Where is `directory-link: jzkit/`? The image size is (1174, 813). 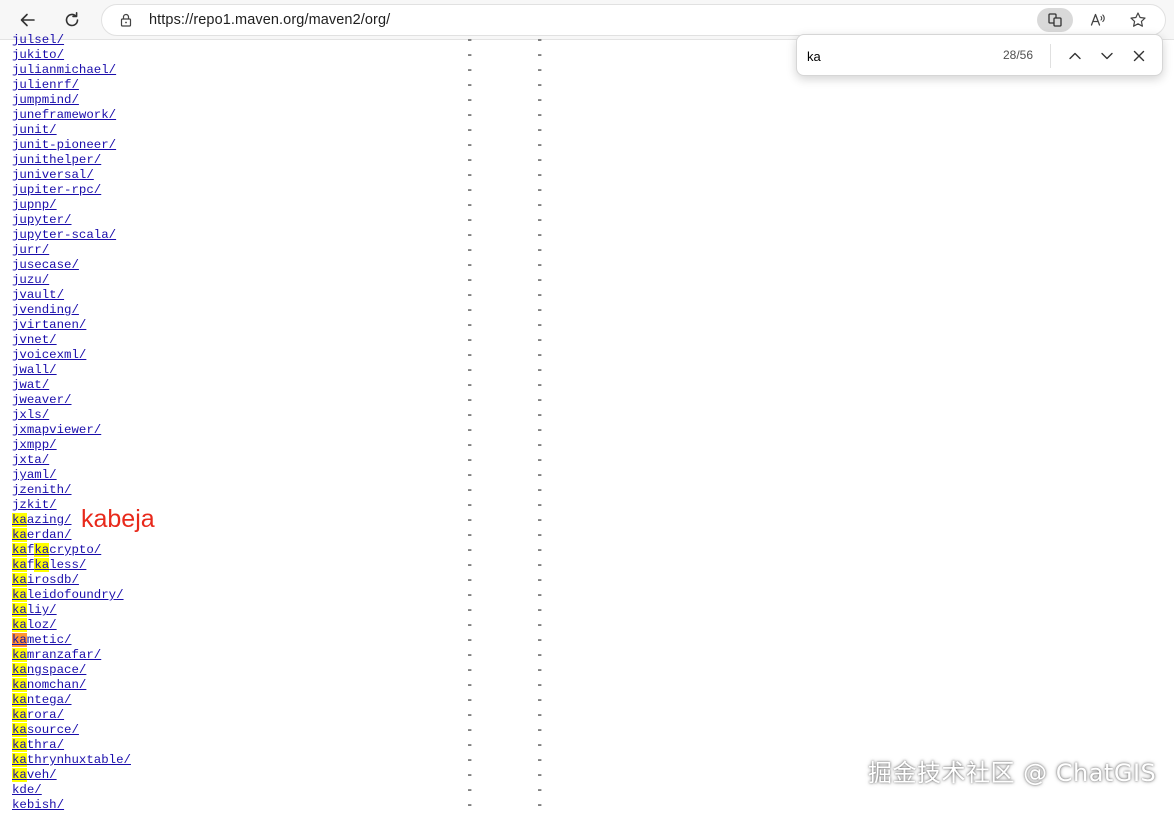 directory-link: jzkit/ is located at coordinates (34, 505).